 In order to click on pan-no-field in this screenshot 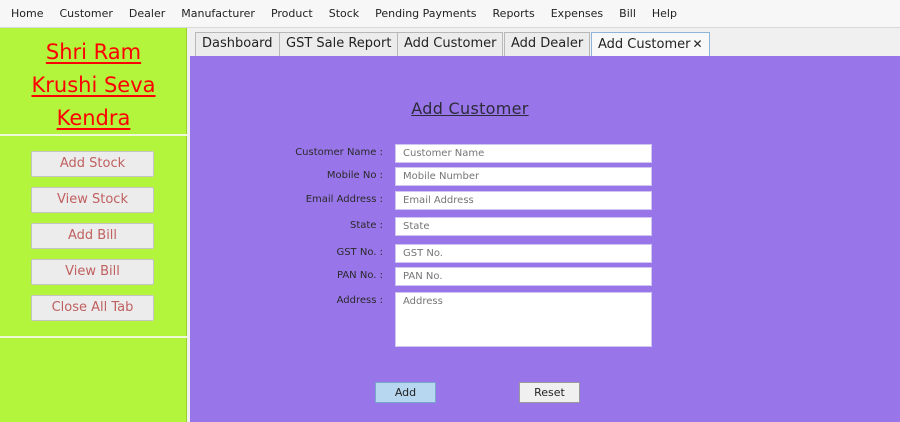, I will do `click(523, 276)`.